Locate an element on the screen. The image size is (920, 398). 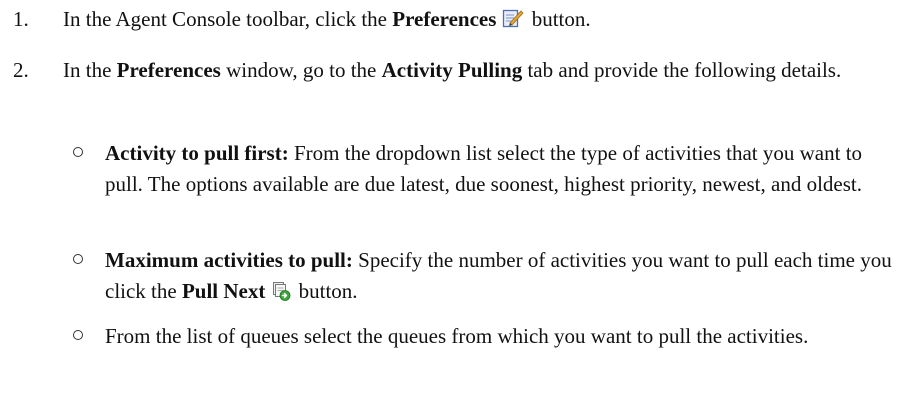
pull-next-icon is located at coordinates (281, 294).